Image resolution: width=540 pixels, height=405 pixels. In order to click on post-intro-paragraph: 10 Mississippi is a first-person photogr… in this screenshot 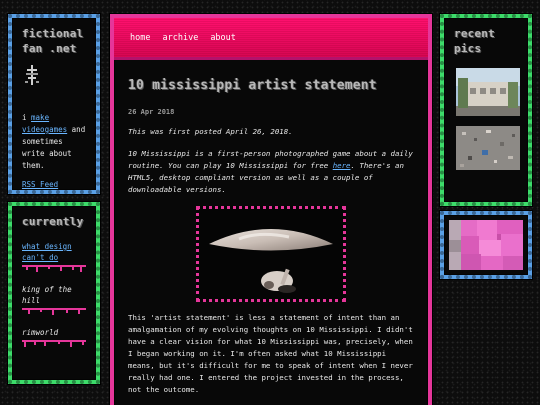, I will do `click(271, 172)`.